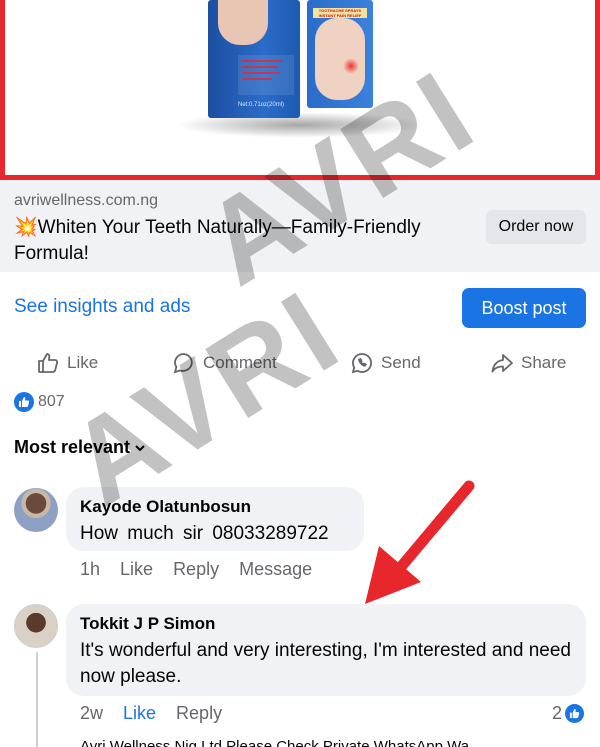 This screenshot has width=600, height=747. What do you see at coordinates (102, 307) in the screenshot?
I see `see-insights-link: See insights and ads` at bounding box center [102, 307].